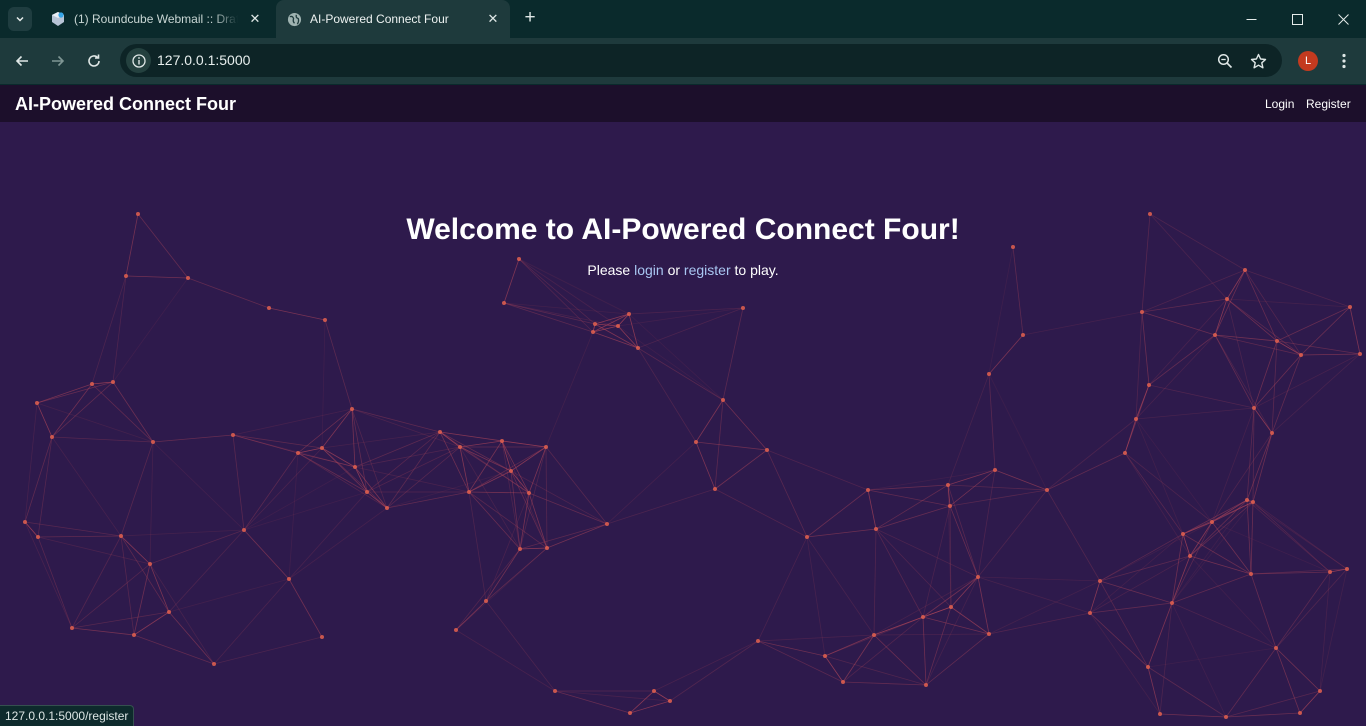 The height and width of the screenshot is (726, 1366). I want to click on site-brand: AI-Powered Connect Four, so click(125, 104).